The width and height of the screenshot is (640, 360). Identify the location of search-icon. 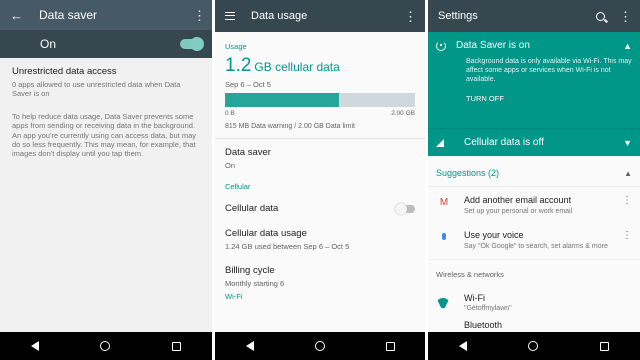
(600, 16).